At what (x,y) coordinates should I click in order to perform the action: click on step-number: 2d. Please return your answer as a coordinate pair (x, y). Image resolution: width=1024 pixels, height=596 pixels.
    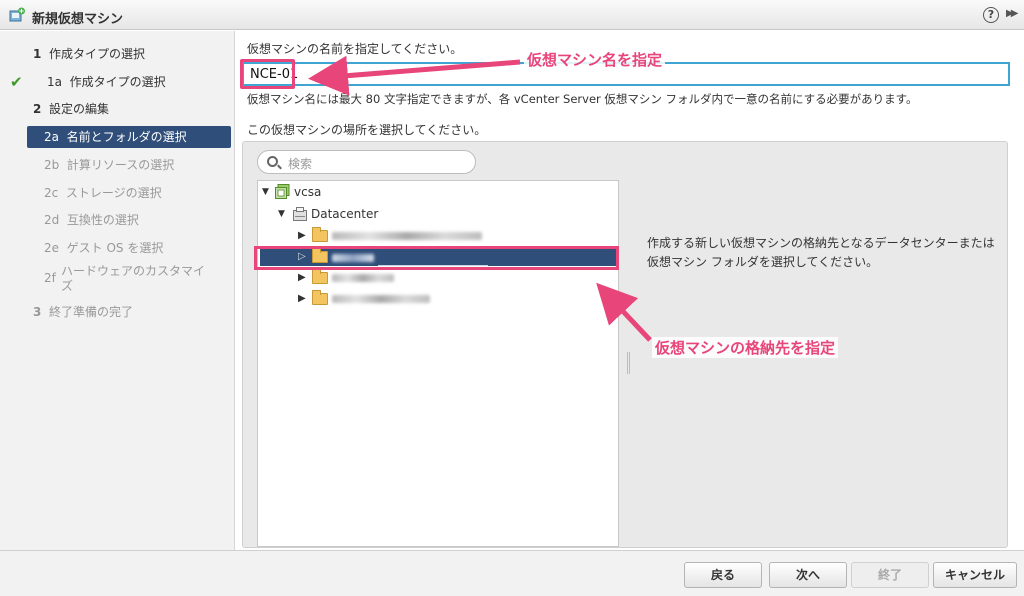
    Looking at the image, I should click on (52, 220).